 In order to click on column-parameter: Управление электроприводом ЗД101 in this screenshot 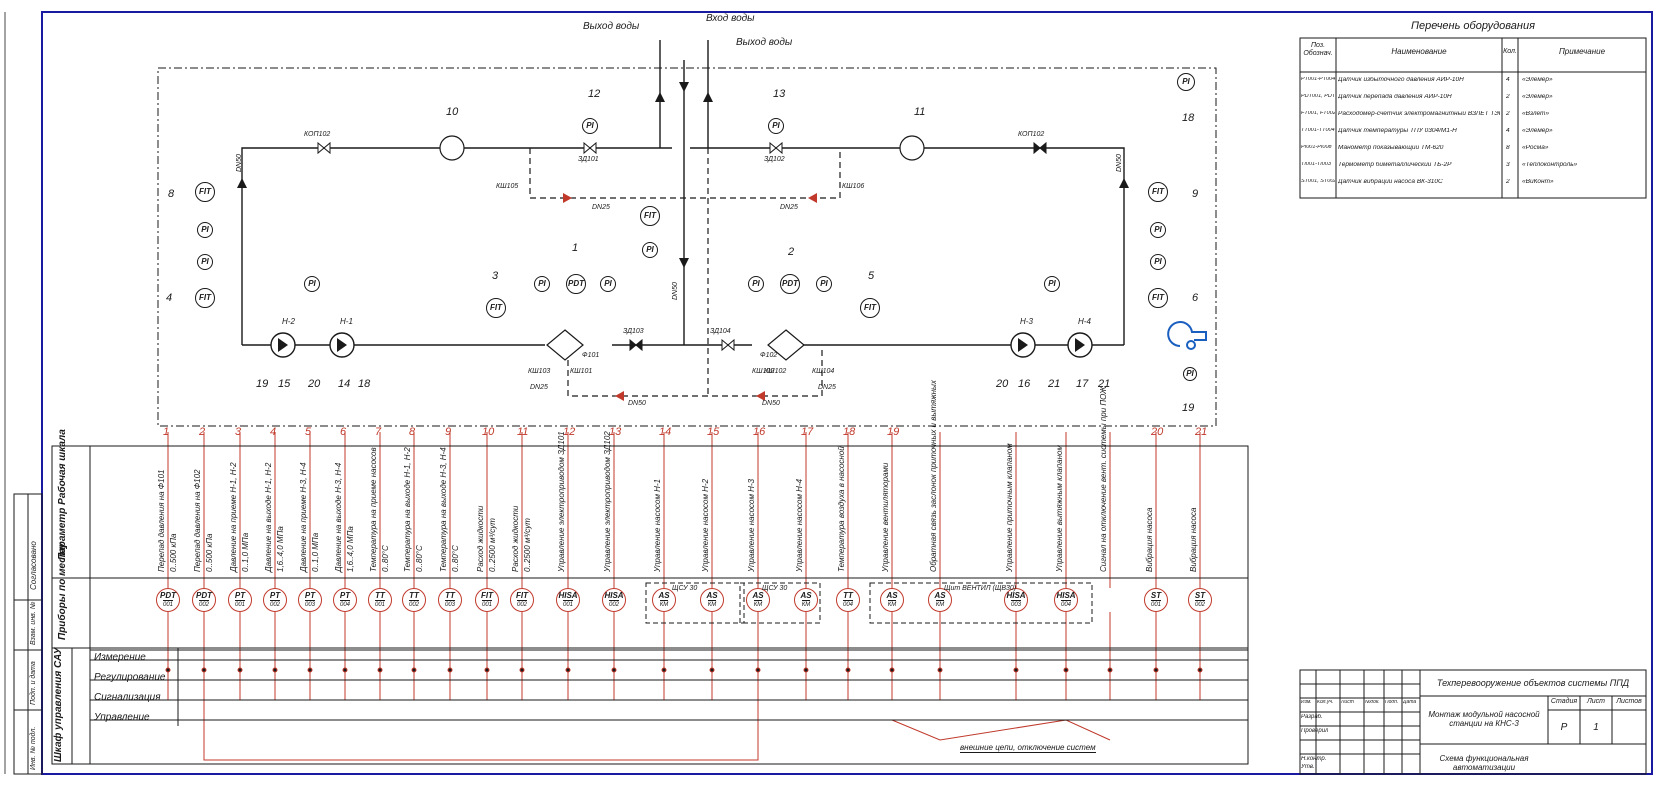, I will do `click(561, 501)`.